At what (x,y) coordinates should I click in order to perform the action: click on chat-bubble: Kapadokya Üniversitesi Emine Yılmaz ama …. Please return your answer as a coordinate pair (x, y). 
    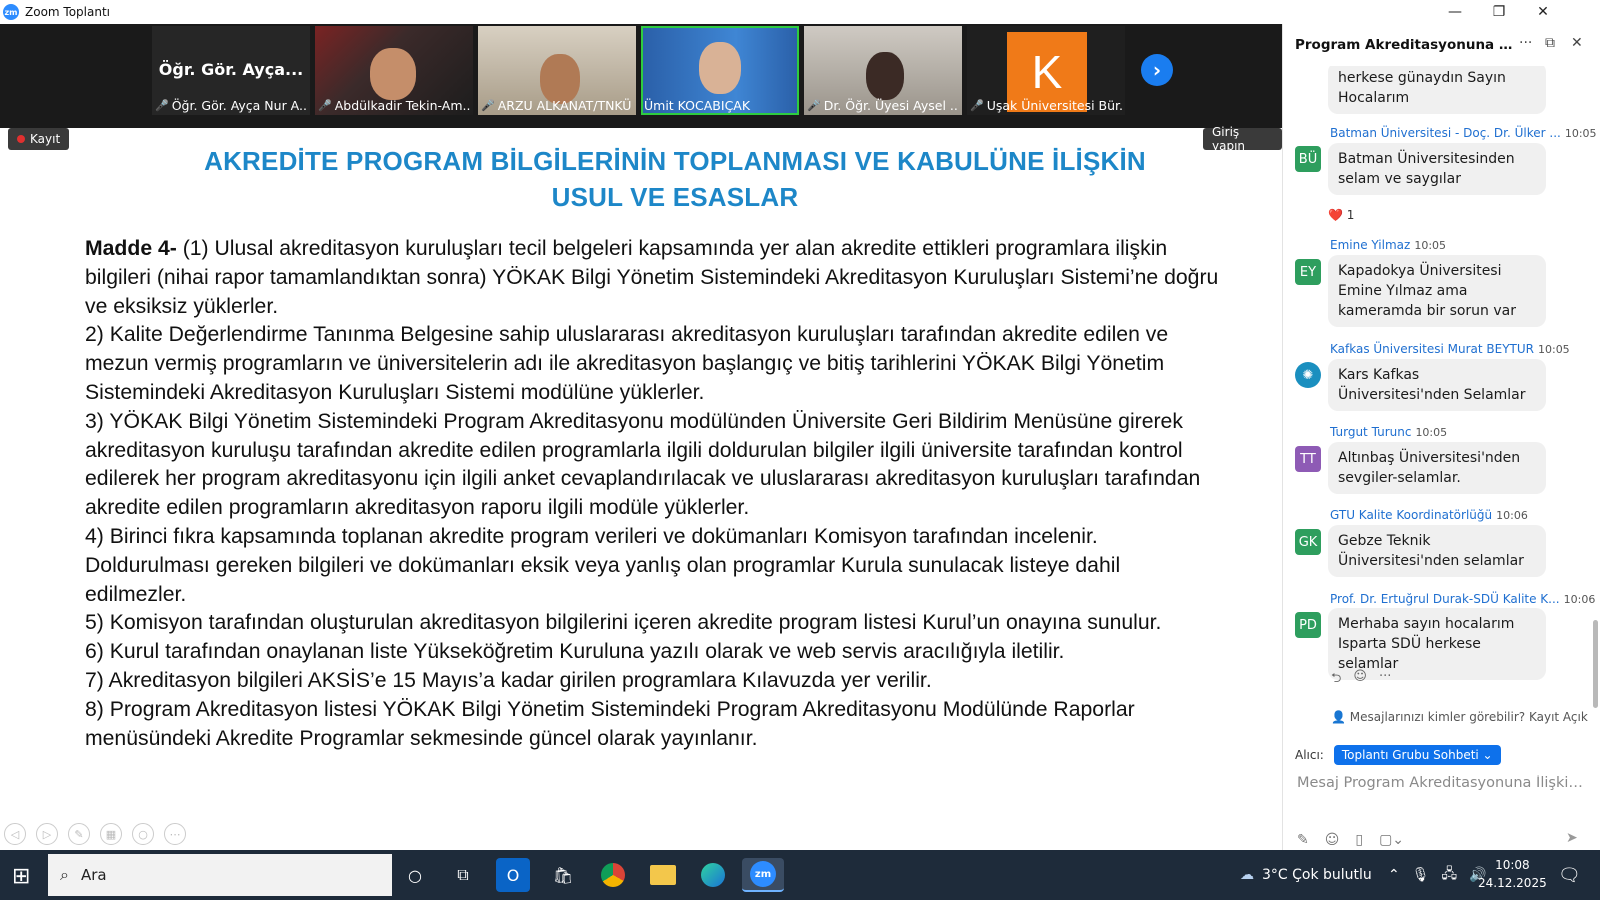
    Looking at the image, I should click on (1437, 291).